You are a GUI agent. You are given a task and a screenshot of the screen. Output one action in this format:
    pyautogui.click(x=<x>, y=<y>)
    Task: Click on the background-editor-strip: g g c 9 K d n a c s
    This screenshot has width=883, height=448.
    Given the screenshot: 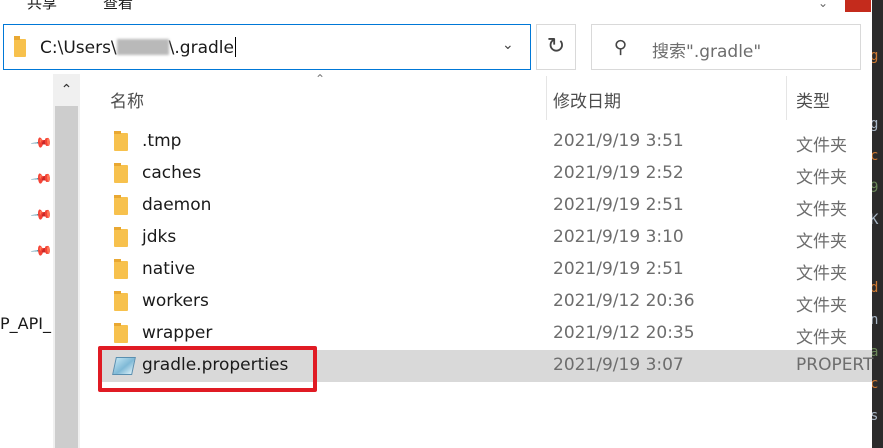 What is the action you would take?
    pyautogui.click(x=877, y=224)
    